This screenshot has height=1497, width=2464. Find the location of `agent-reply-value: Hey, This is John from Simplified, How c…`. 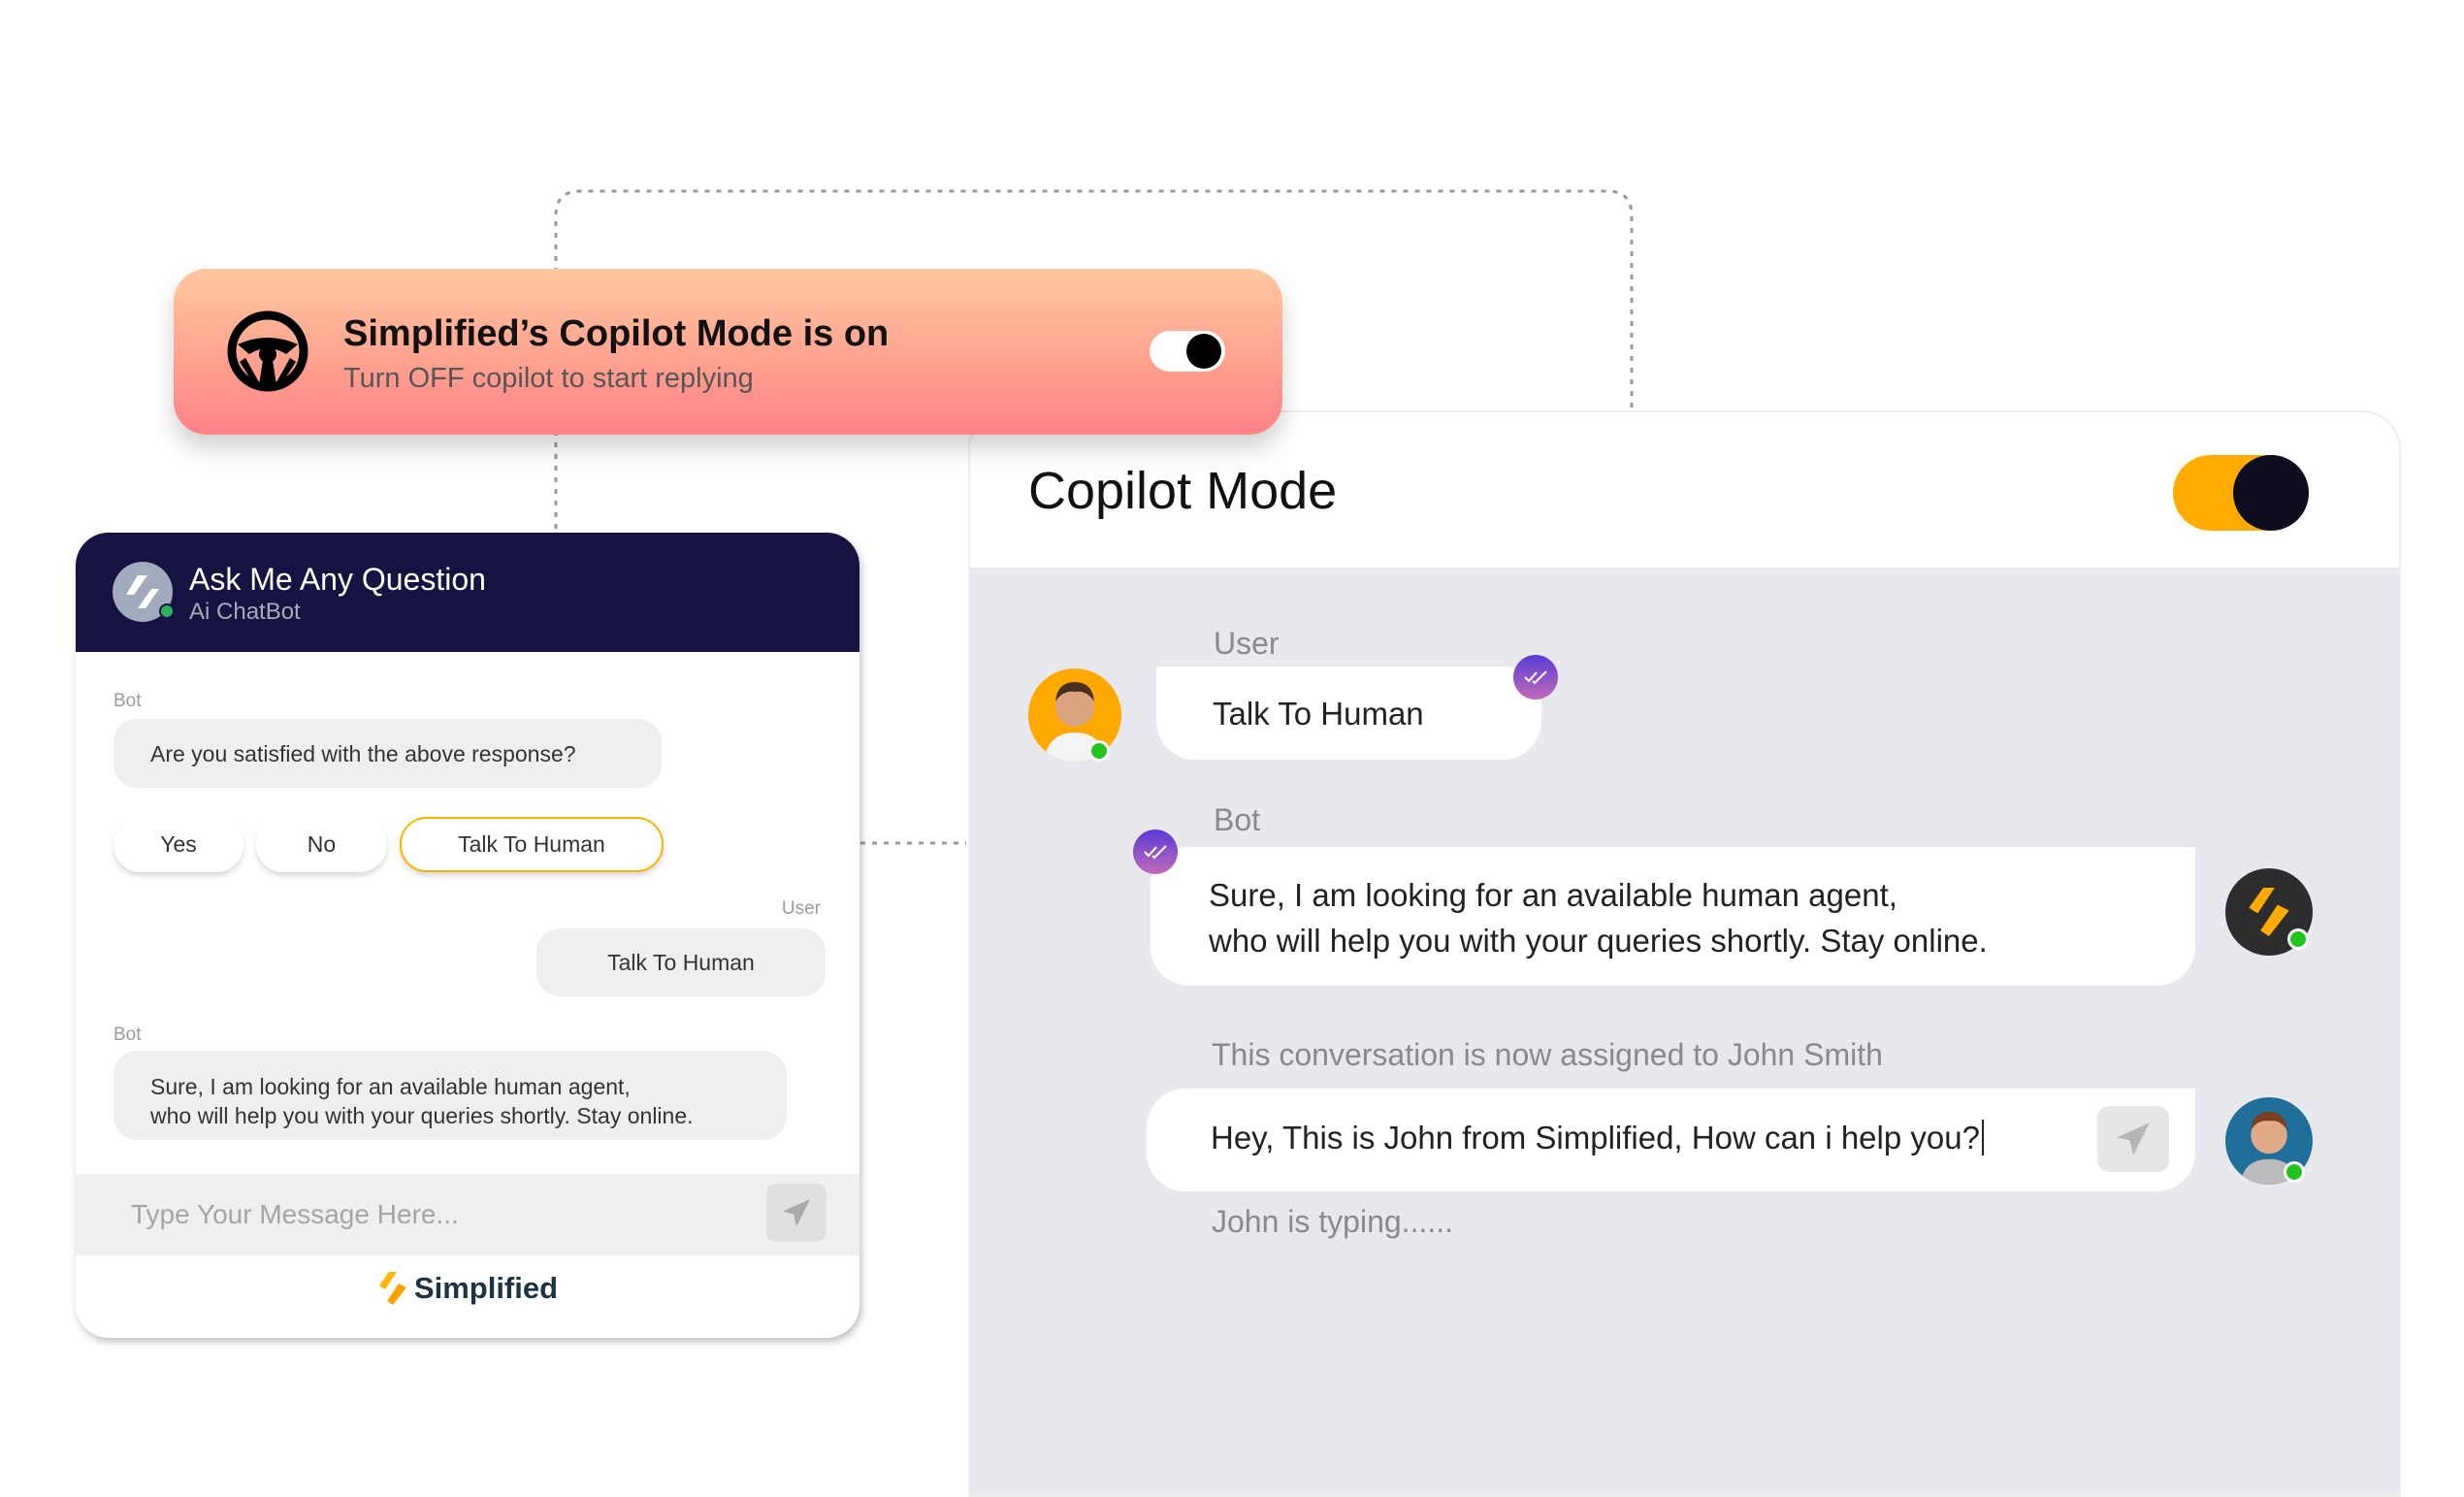

agent-reply-value: Hey, This is John from Simplified, How c… is located at coordinates (1595, 1137).